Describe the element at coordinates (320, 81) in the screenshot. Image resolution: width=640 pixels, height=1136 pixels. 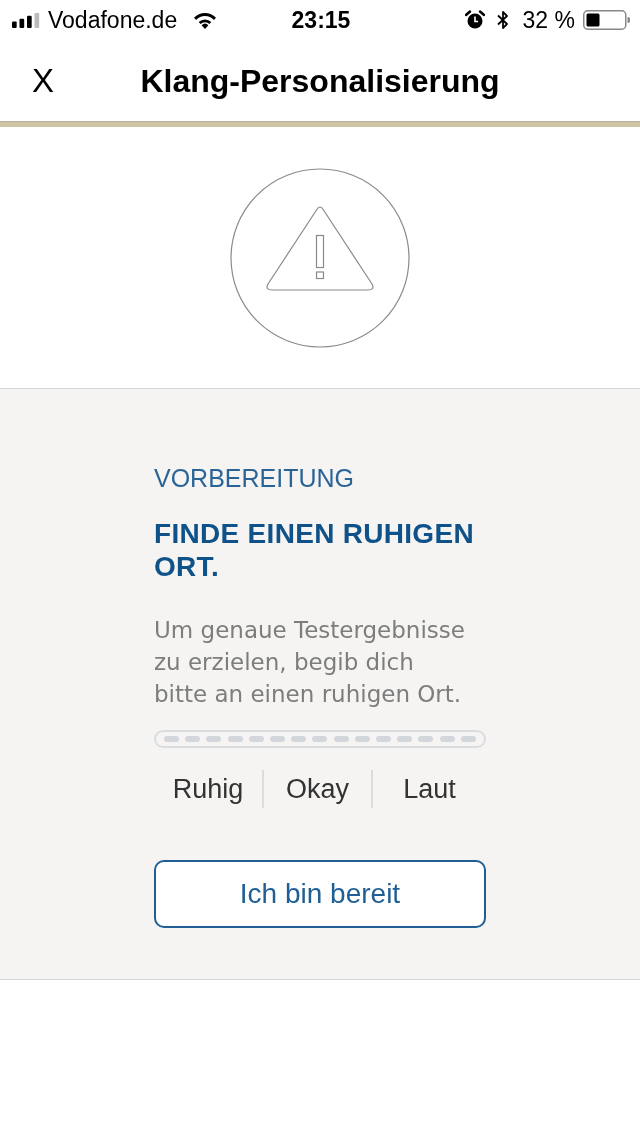
I see `screen-title: Klang-Personalisierung` at that location.